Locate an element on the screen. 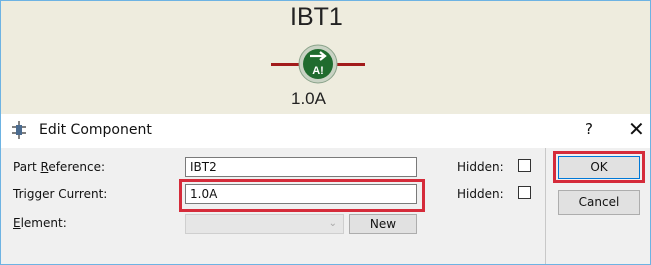  trigger-current-field: 1.0A is located at coordinates (301, 194).